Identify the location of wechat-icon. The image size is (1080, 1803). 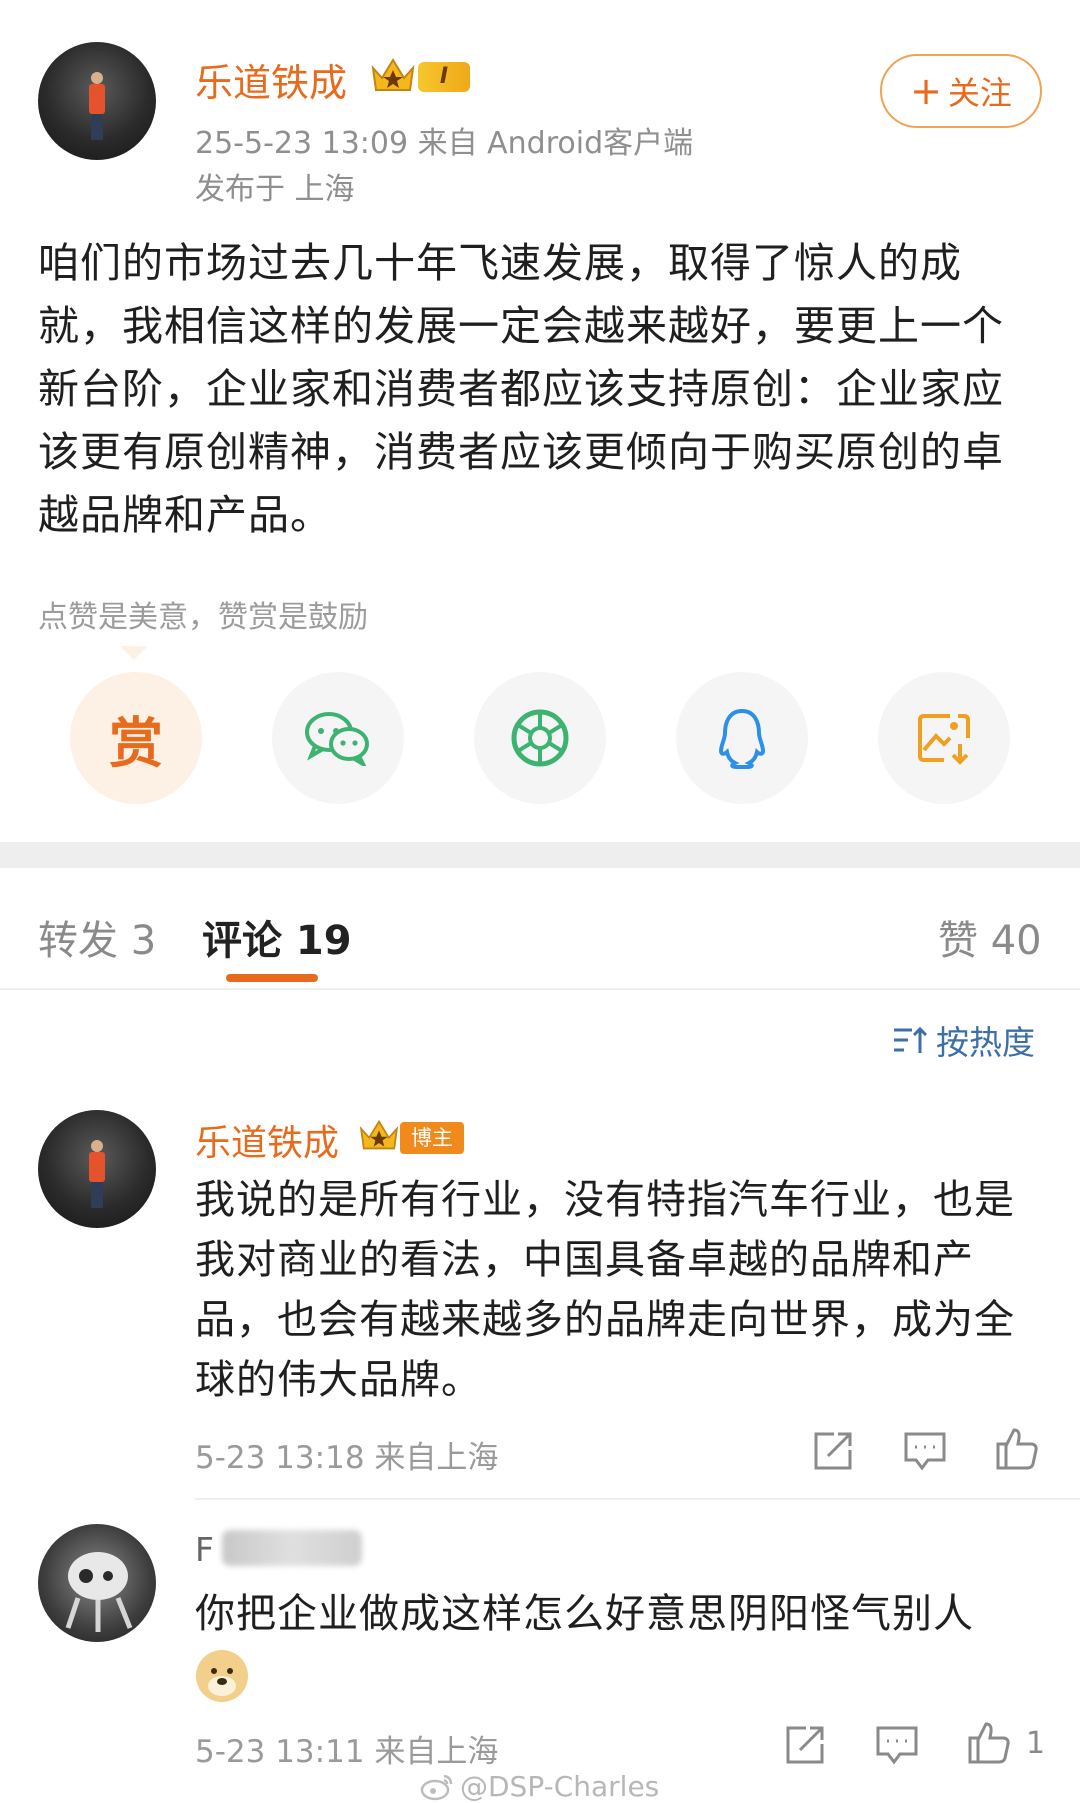
(337, 739).